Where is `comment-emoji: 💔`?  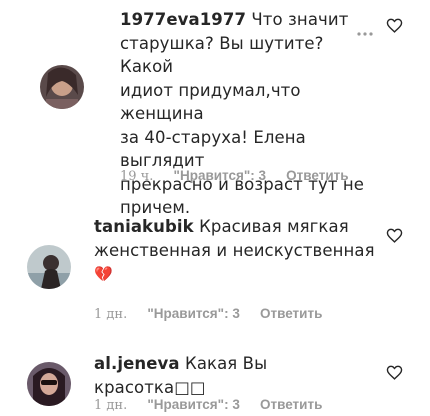
comment-emoji: 💔 is located at coordinates (103, 274).